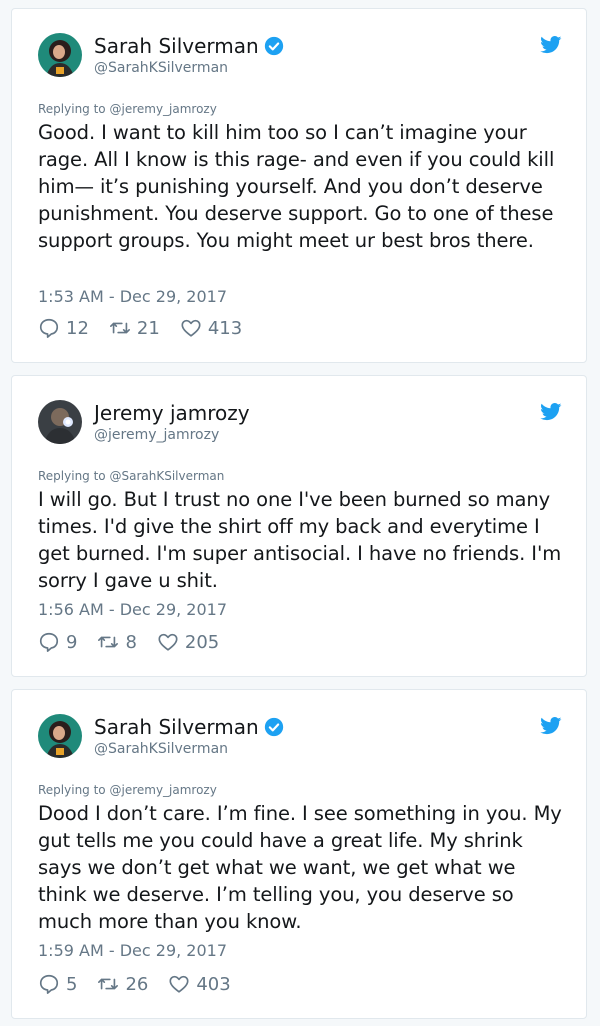 The image size is (600, 1026). I want to click on like-button: 413, so click(211, 328).